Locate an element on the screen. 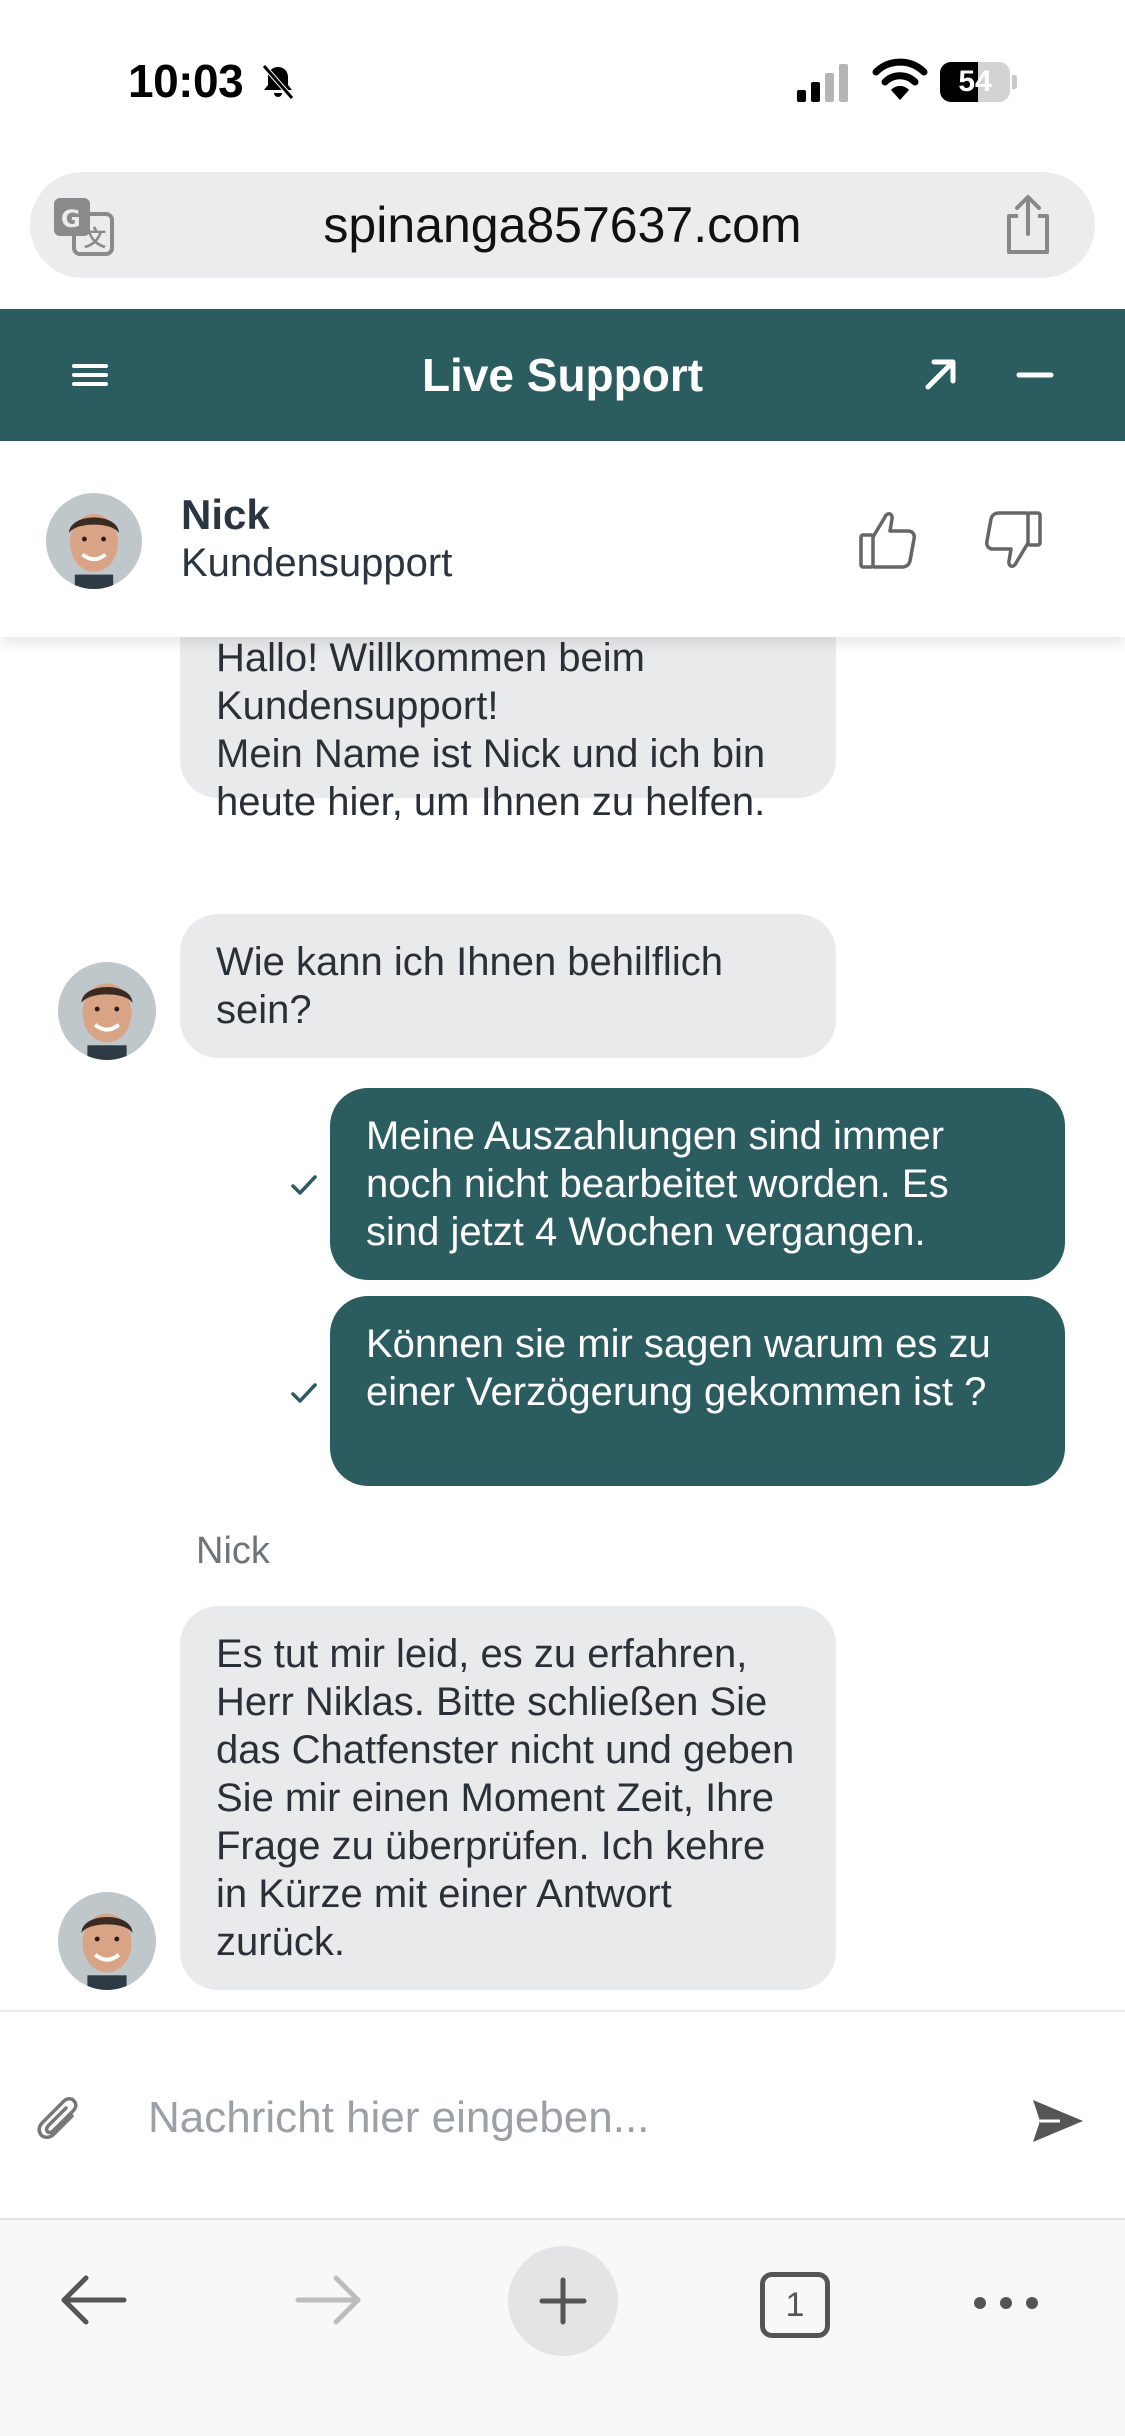 This screenshot has width=1125, height=2436. url-text: spinanga857637.com is located at coordinates (562, 225).